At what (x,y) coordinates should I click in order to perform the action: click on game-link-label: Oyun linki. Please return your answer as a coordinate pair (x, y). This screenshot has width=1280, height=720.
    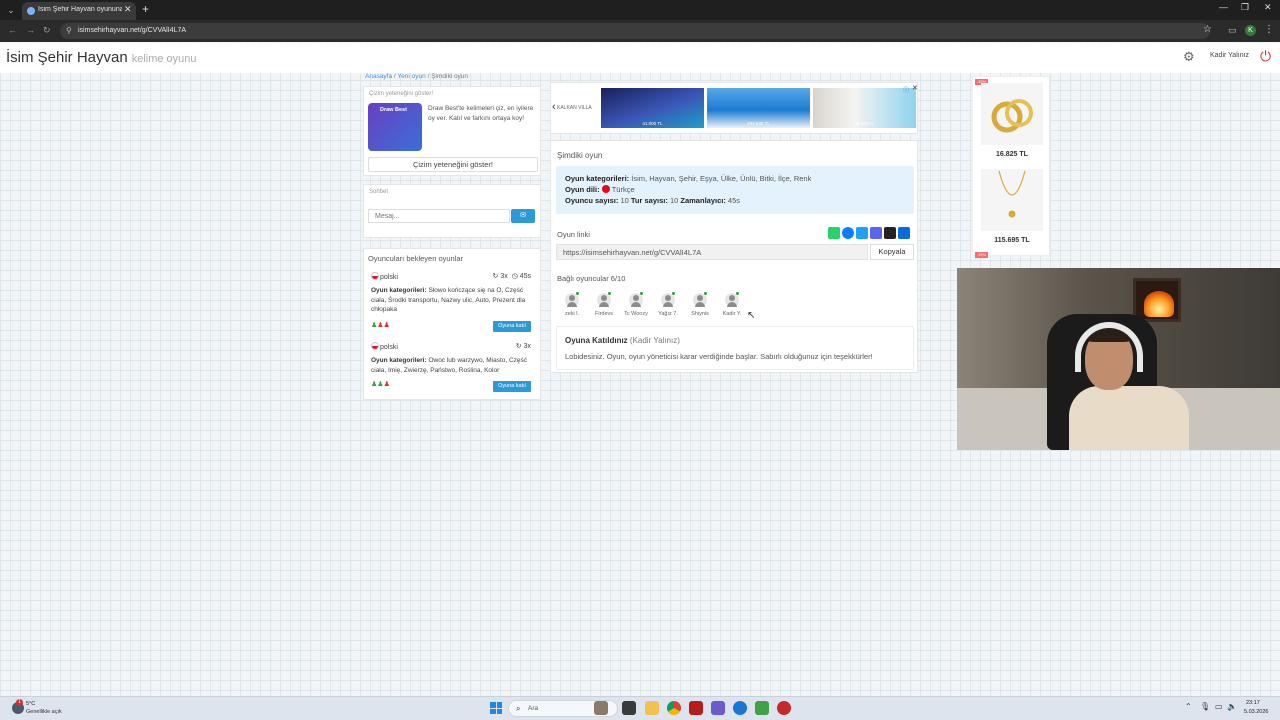
    Looking at the image, I should click on (573, 234).